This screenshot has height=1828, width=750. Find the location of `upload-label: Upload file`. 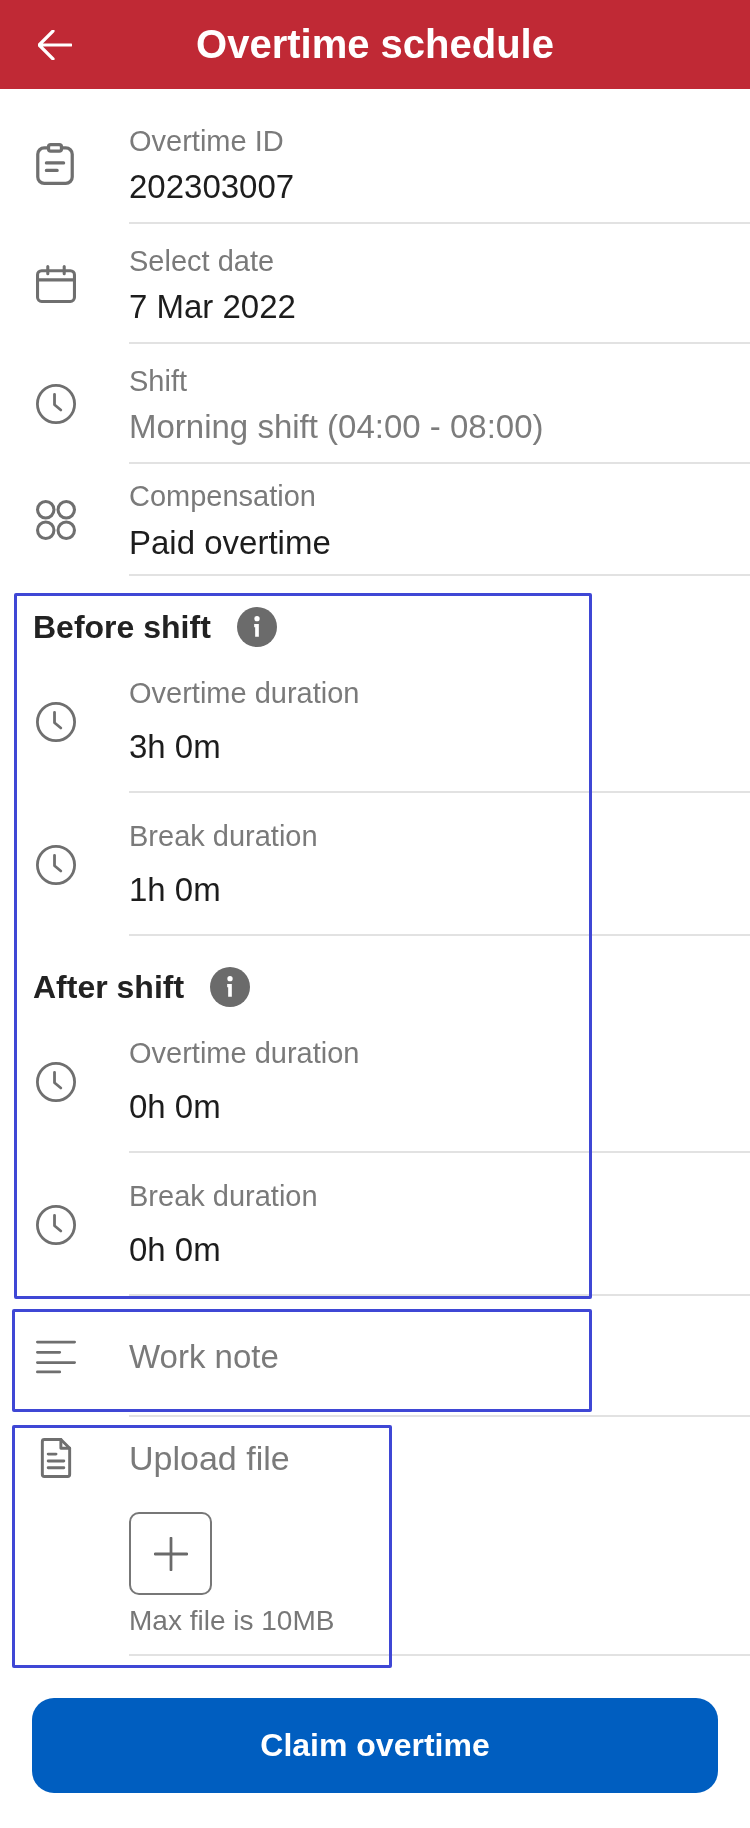

upload-label: Upload file is located at coordinates (209, 1458).